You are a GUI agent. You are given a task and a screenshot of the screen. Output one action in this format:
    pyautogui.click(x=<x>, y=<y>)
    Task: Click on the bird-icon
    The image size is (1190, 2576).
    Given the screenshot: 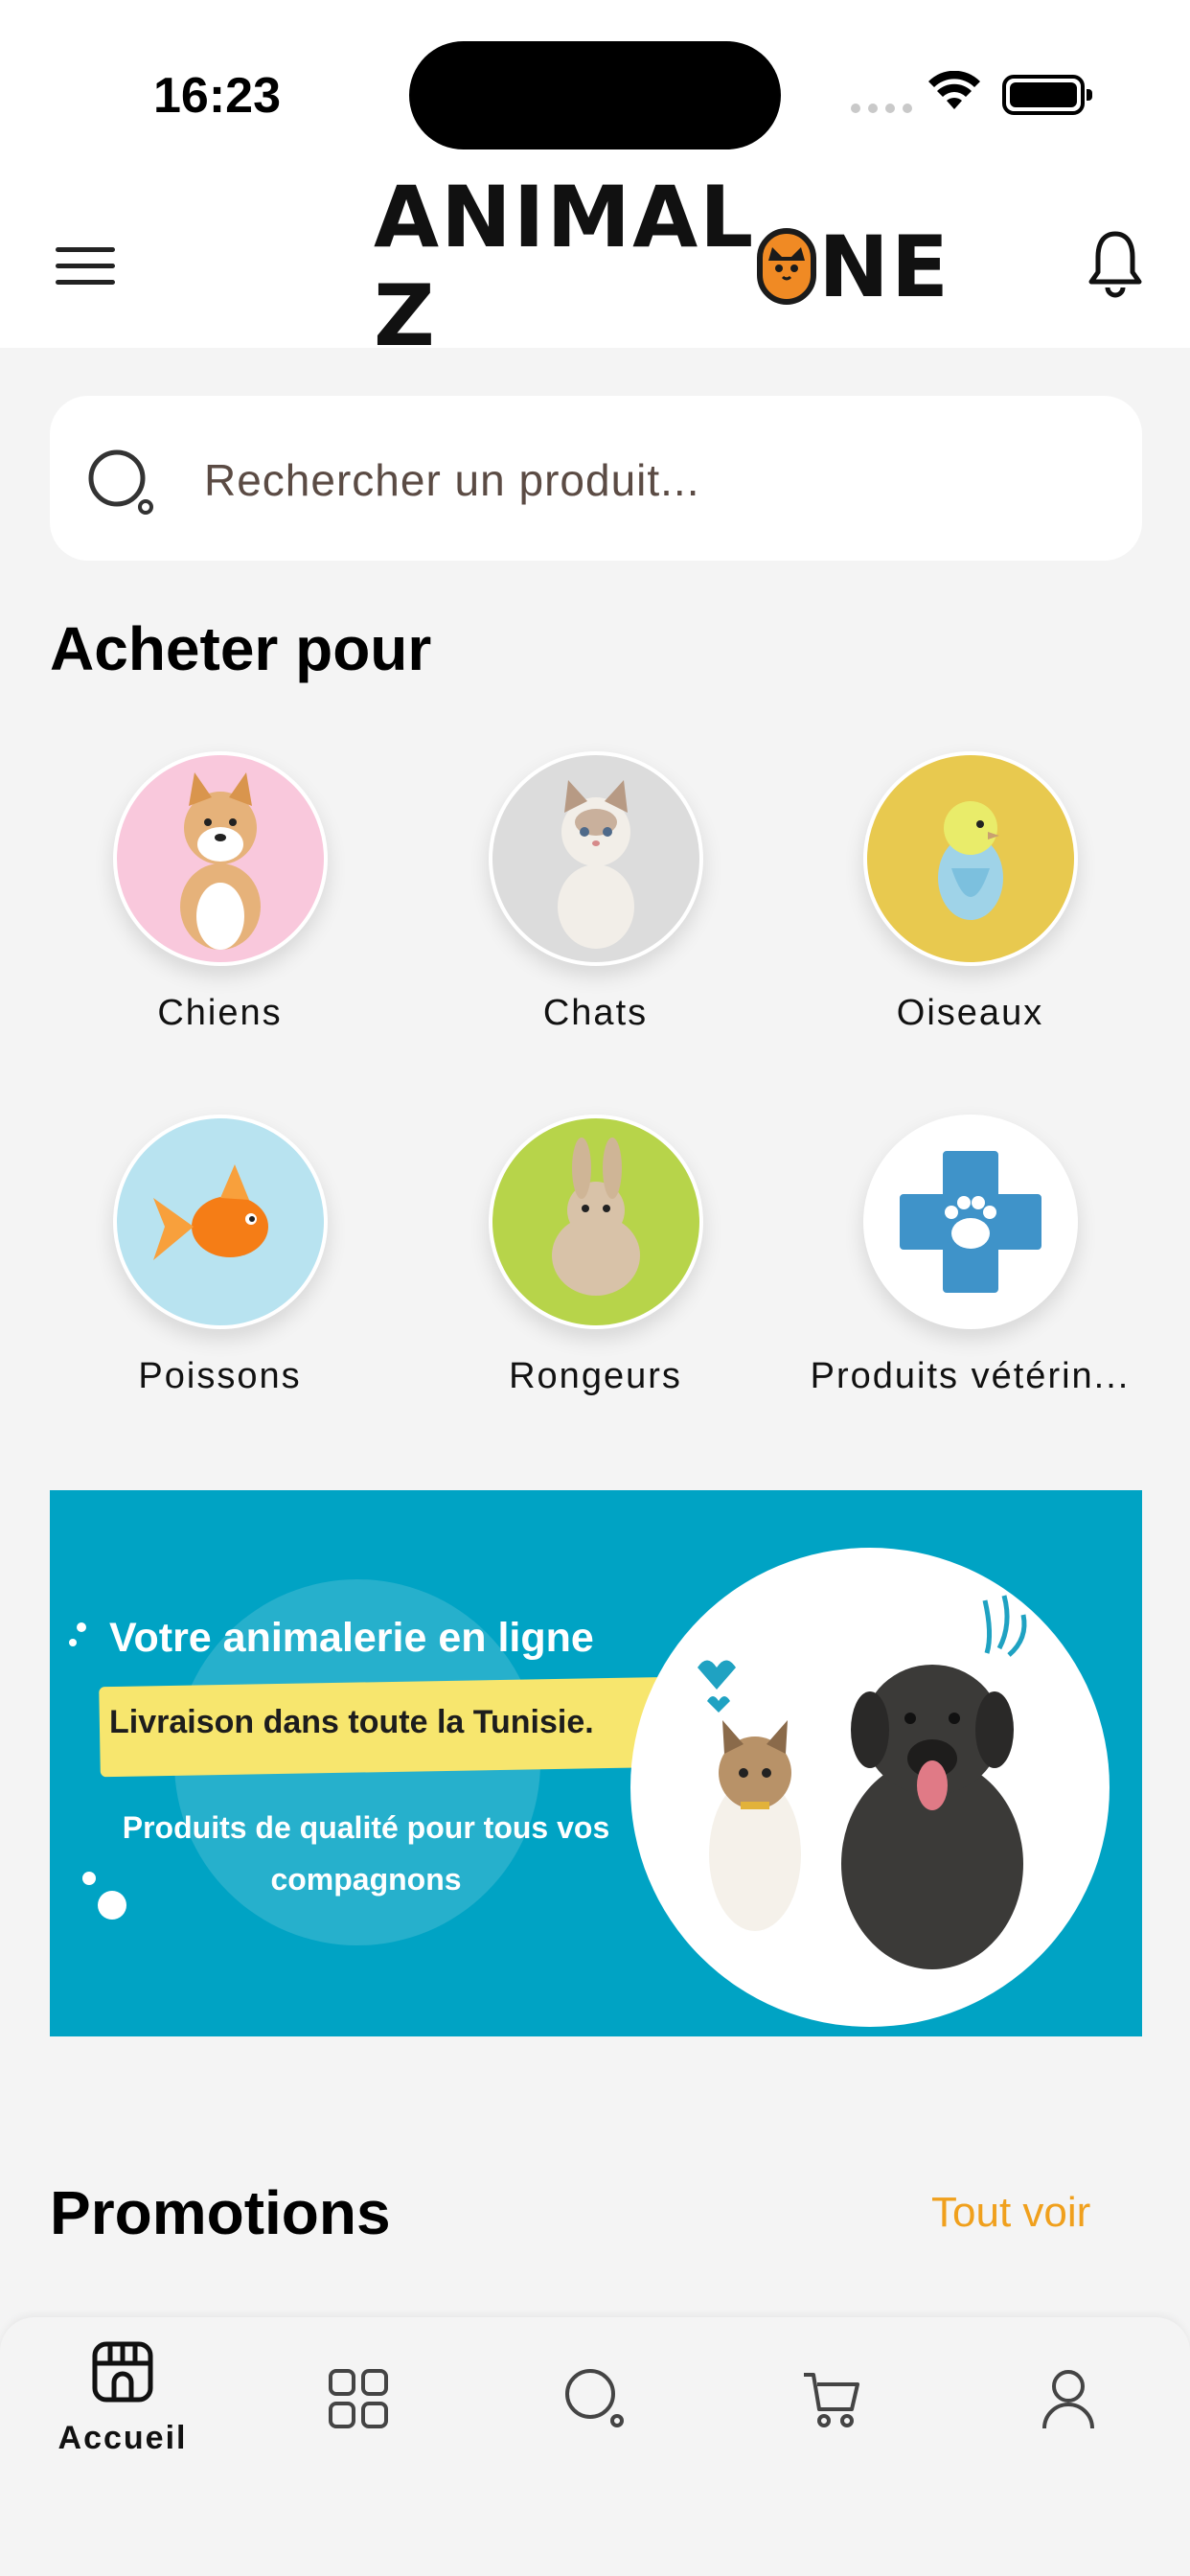 What is the action you would take?
    pyautogui.click(x=970, y=858)
    